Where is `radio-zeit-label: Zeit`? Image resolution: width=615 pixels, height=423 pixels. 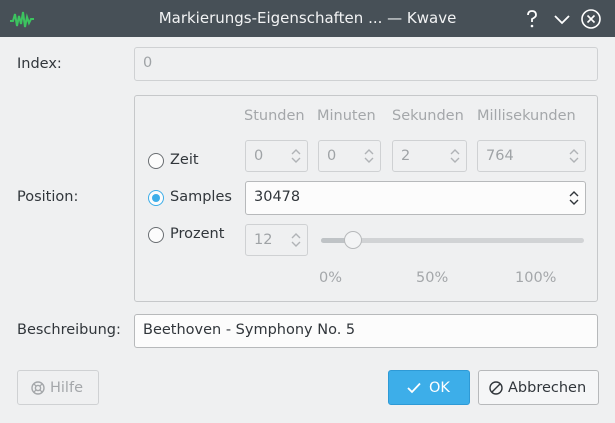
radio-zeit-label: Zeit is located at coordinates (184, 160).